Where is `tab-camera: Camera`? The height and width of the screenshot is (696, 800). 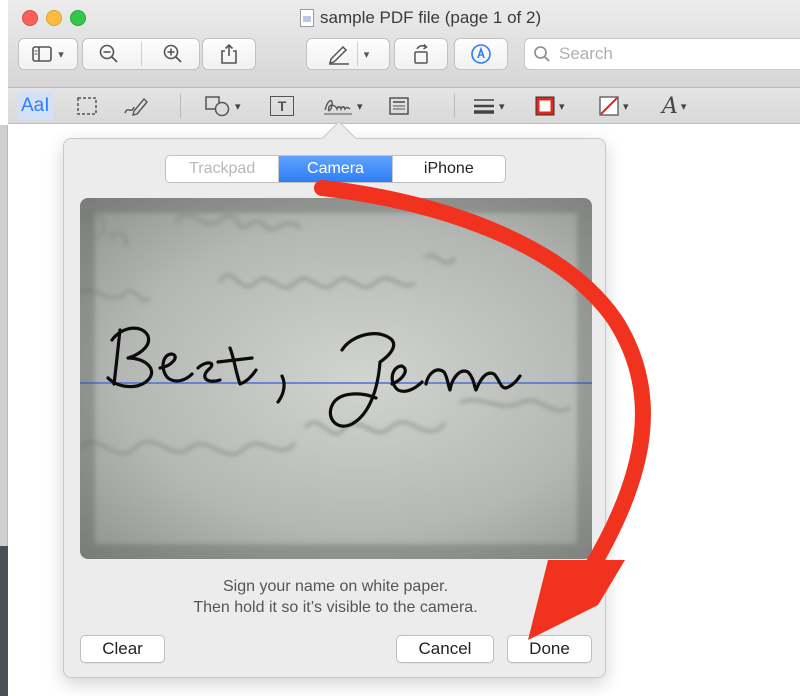 tab-camera: Camera is located at coordinates (336, 169).